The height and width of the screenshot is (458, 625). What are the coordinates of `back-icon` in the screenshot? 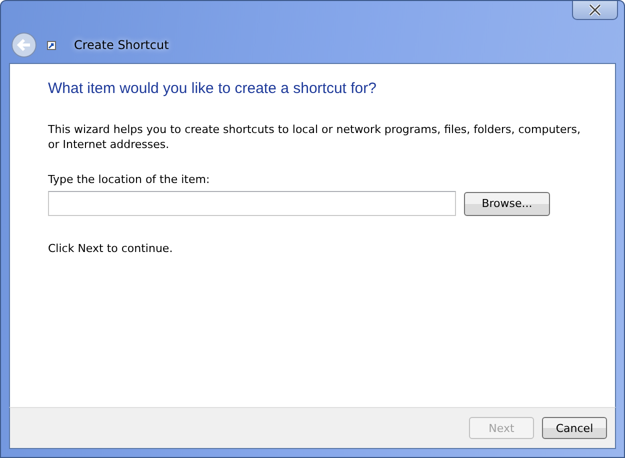 It's located at (24, 45).